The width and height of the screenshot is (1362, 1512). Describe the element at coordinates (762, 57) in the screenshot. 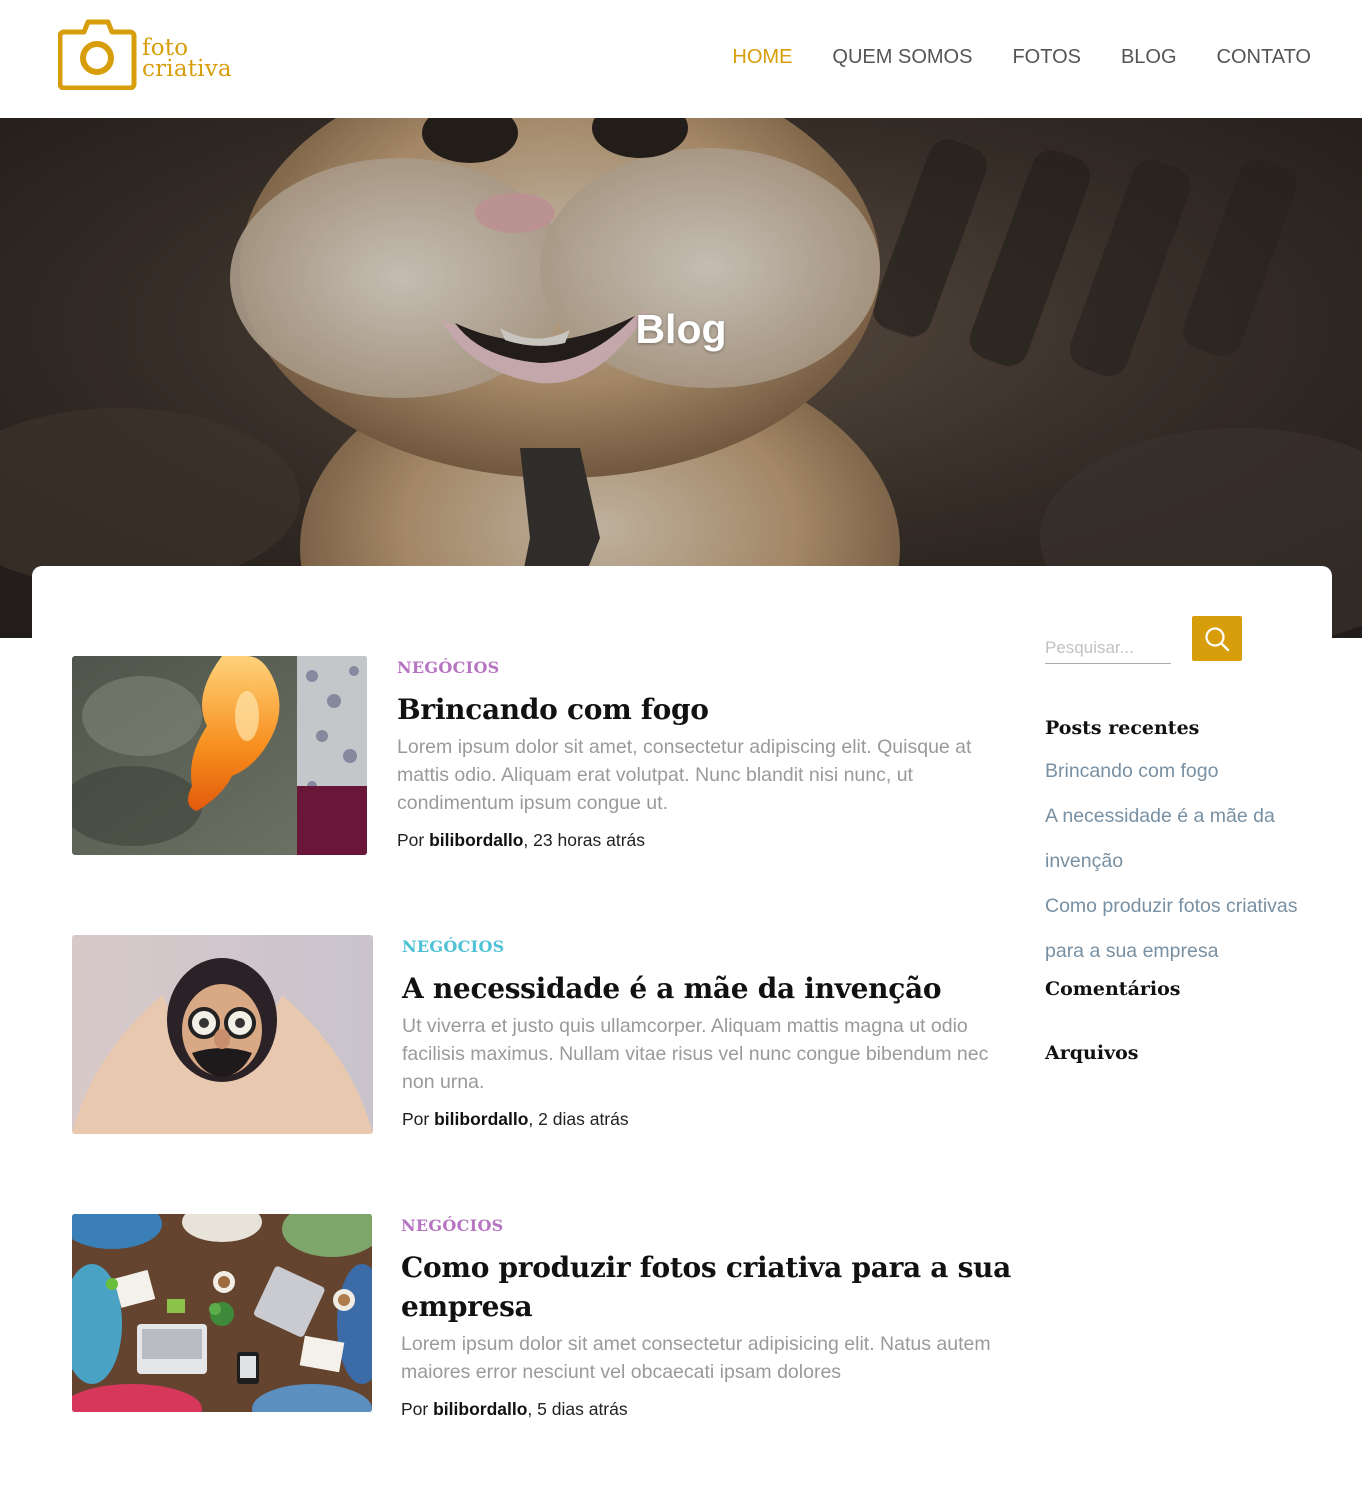

I see `nav-item-home: HOME` at that location.